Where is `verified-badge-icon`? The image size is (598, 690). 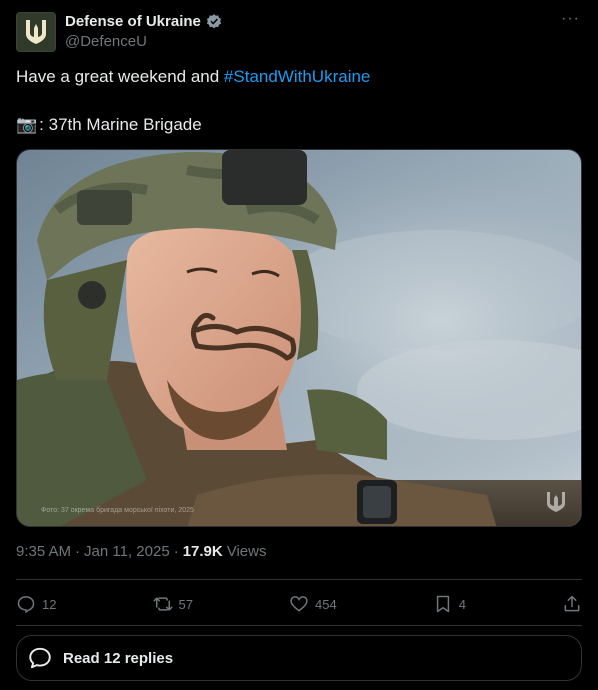
verified-badge-icon is located at coordinates (213, 21).